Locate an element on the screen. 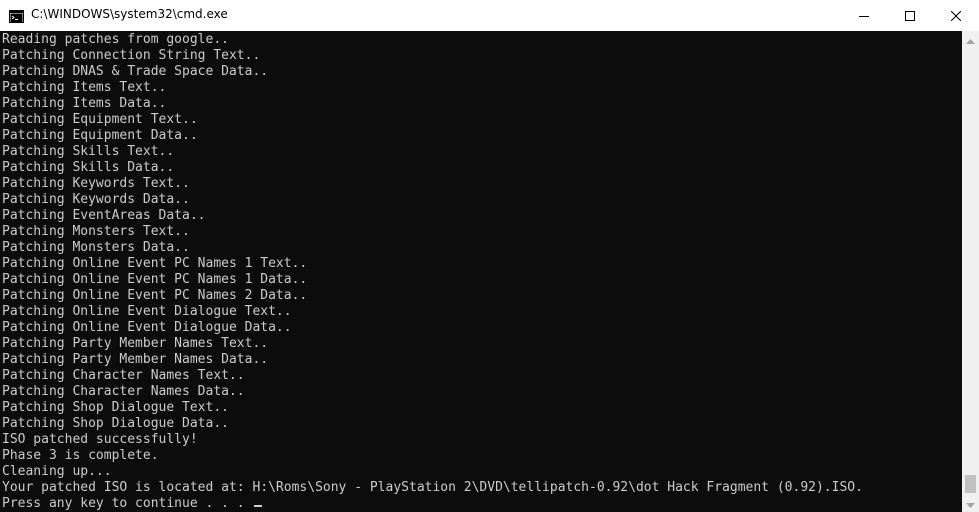 This screenshot has height=512, width=979. close-button is located at coordinates (956, 15).